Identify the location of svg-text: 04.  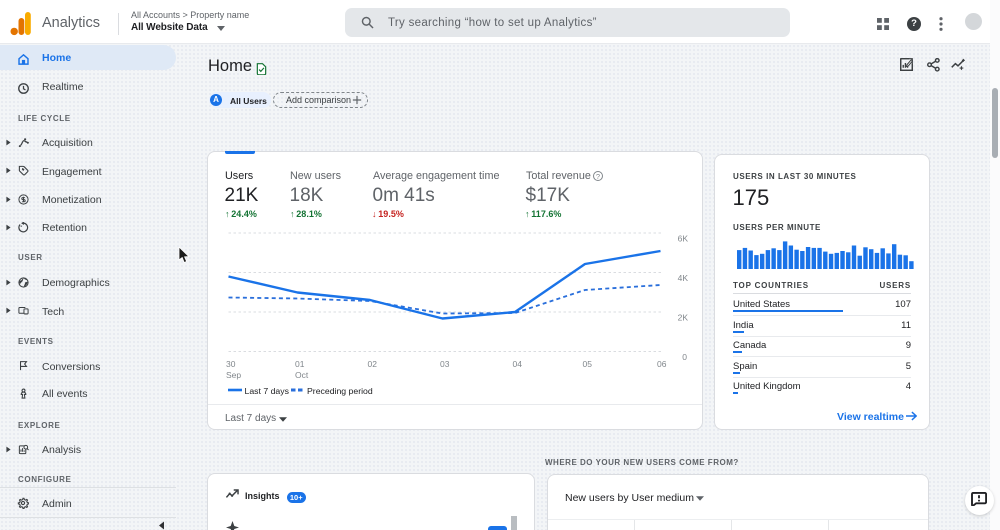
(518, 364).